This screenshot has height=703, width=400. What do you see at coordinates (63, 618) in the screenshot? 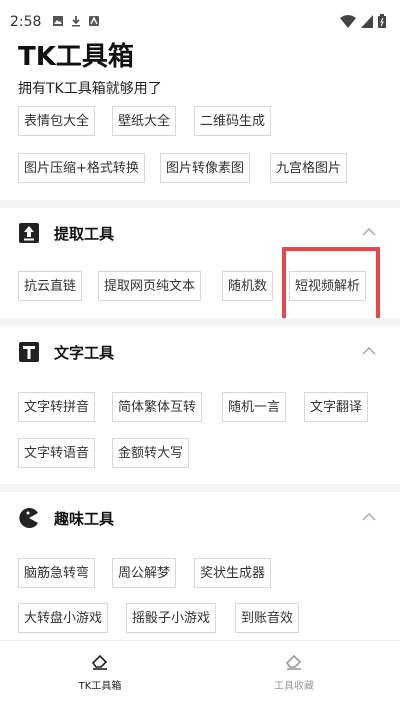
I see `tool-button: 大转盘小游戏` at bounding box center [63, 618].